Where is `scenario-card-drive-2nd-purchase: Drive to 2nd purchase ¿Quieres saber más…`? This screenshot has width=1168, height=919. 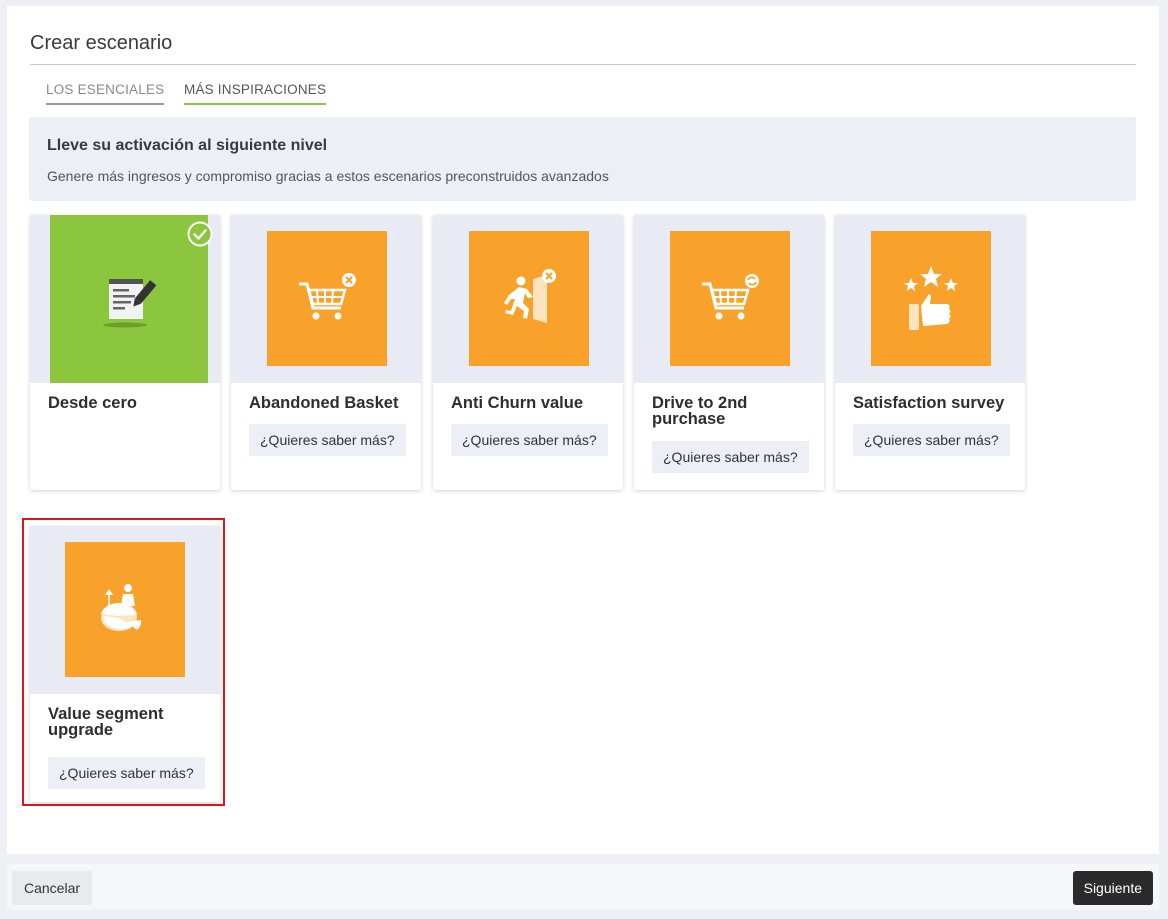 scenario-card-drive-2nd-purchase: Drive to 2nd purchase ¿Quieres saber más… is located at coordinates (729, 352).